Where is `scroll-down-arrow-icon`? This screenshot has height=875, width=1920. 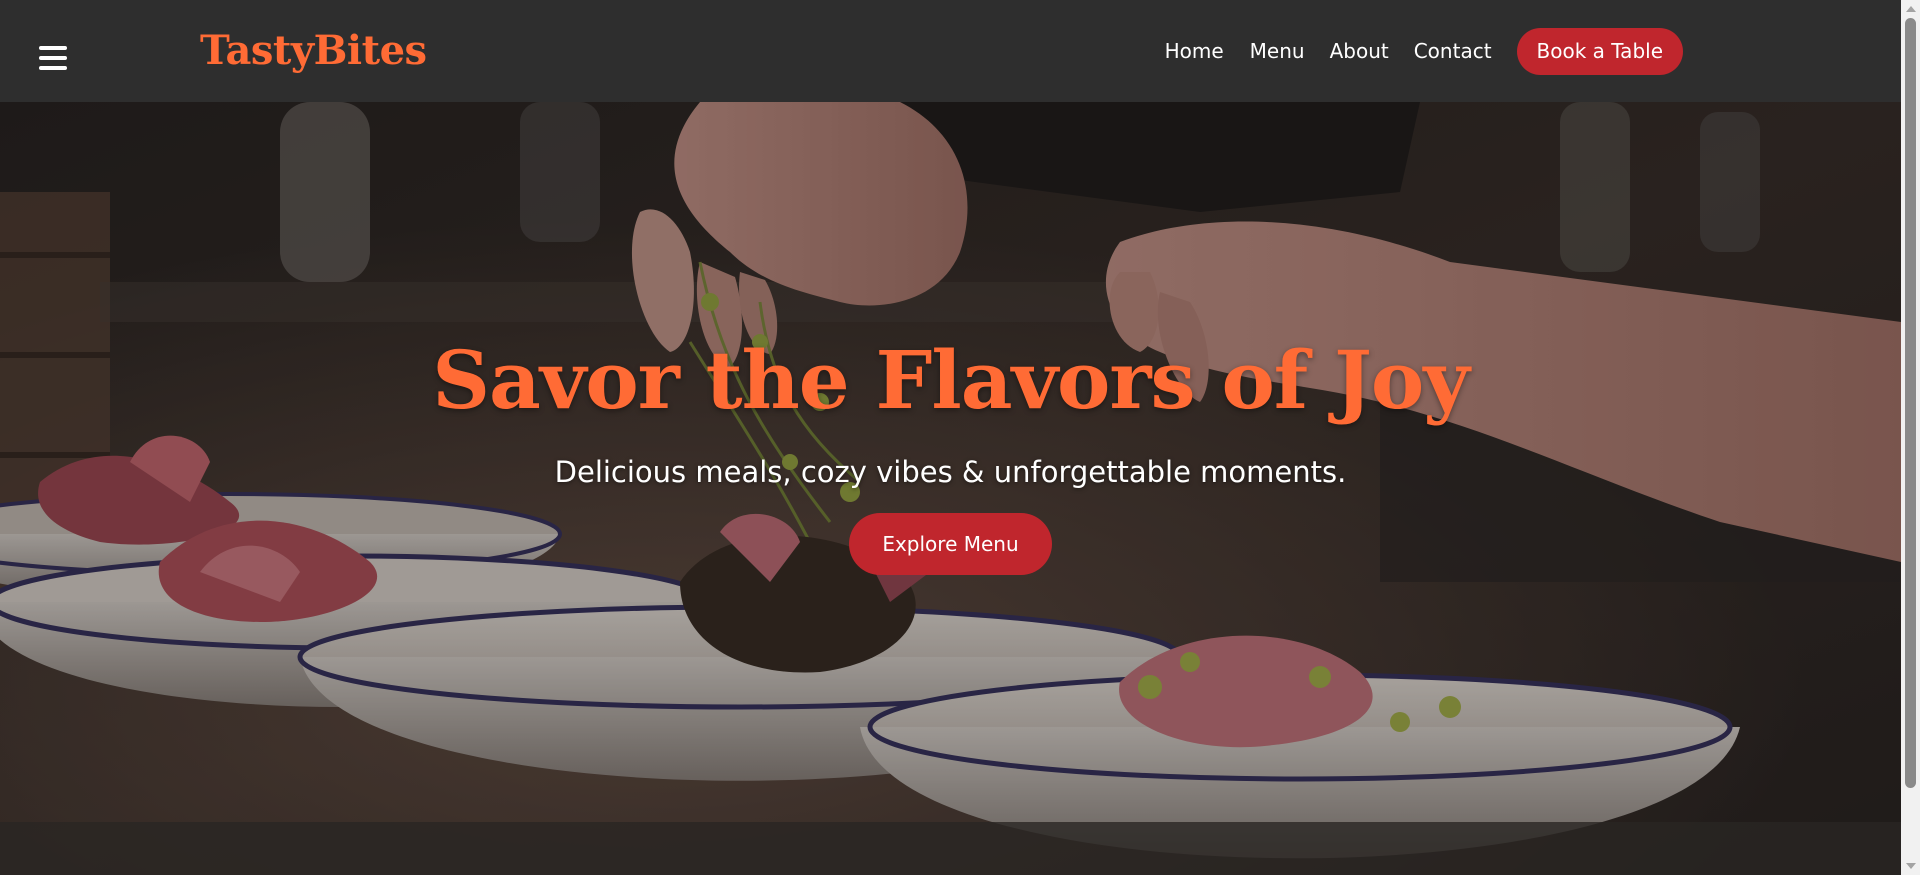
scroll-down-arrow-icon is located at coordinates (1911, 866).